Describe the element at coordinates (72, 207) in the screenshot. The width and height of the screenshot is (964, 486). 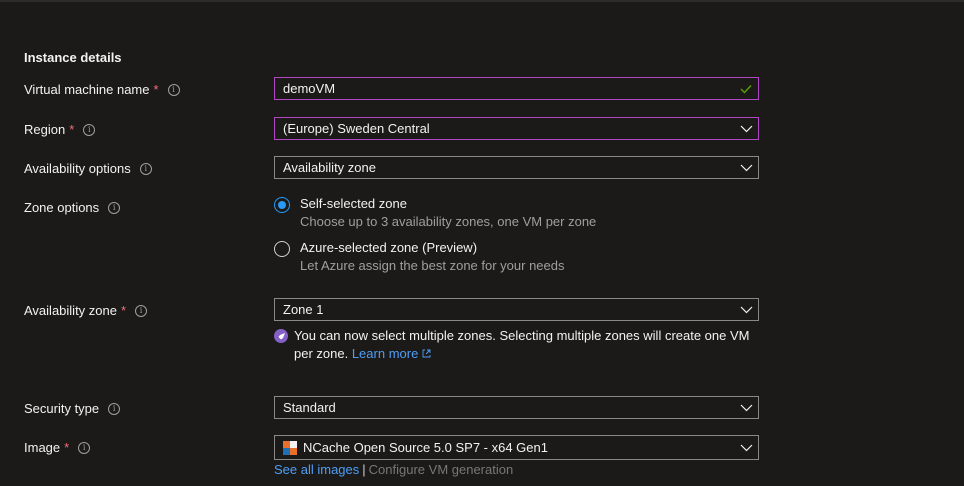
I see `zone-options-label: Zone options i` at that location.